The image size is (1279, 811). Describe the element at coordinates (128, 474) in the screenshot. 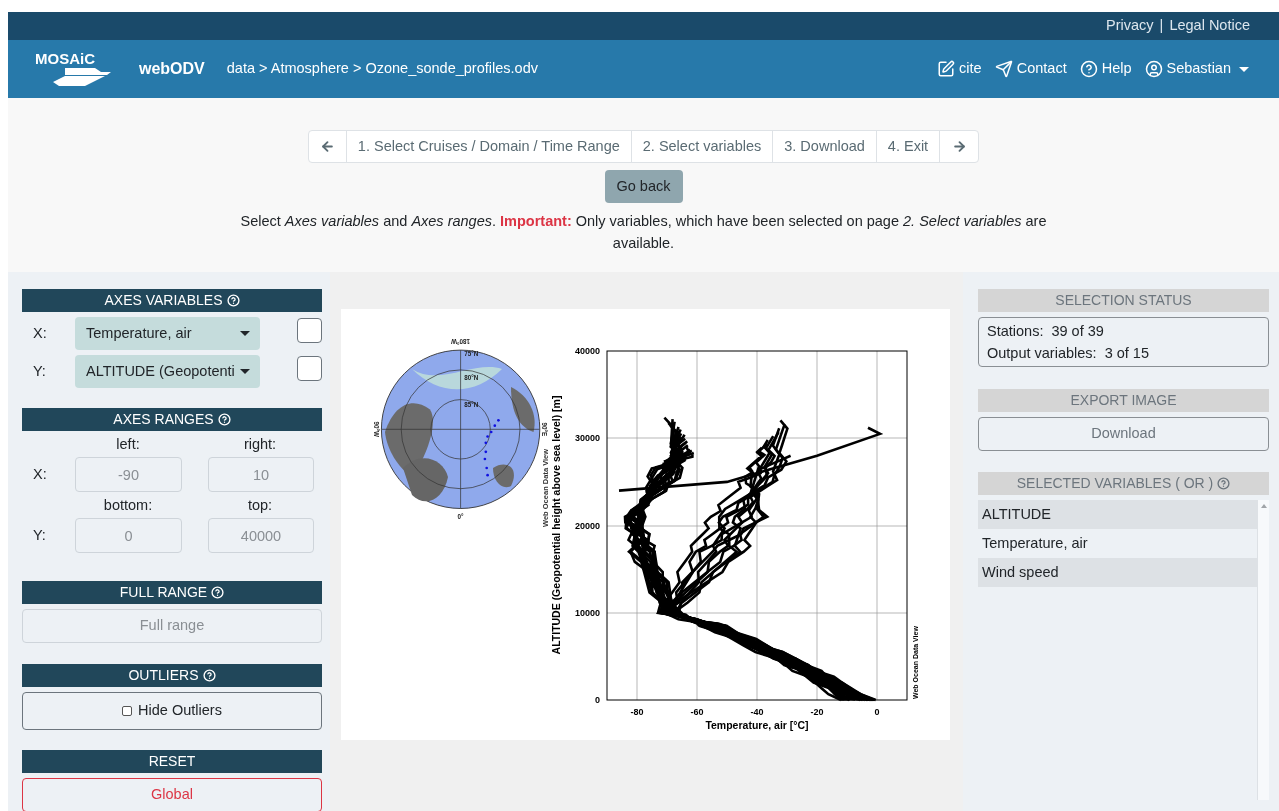

I see `range-min-field: -90` at that location.